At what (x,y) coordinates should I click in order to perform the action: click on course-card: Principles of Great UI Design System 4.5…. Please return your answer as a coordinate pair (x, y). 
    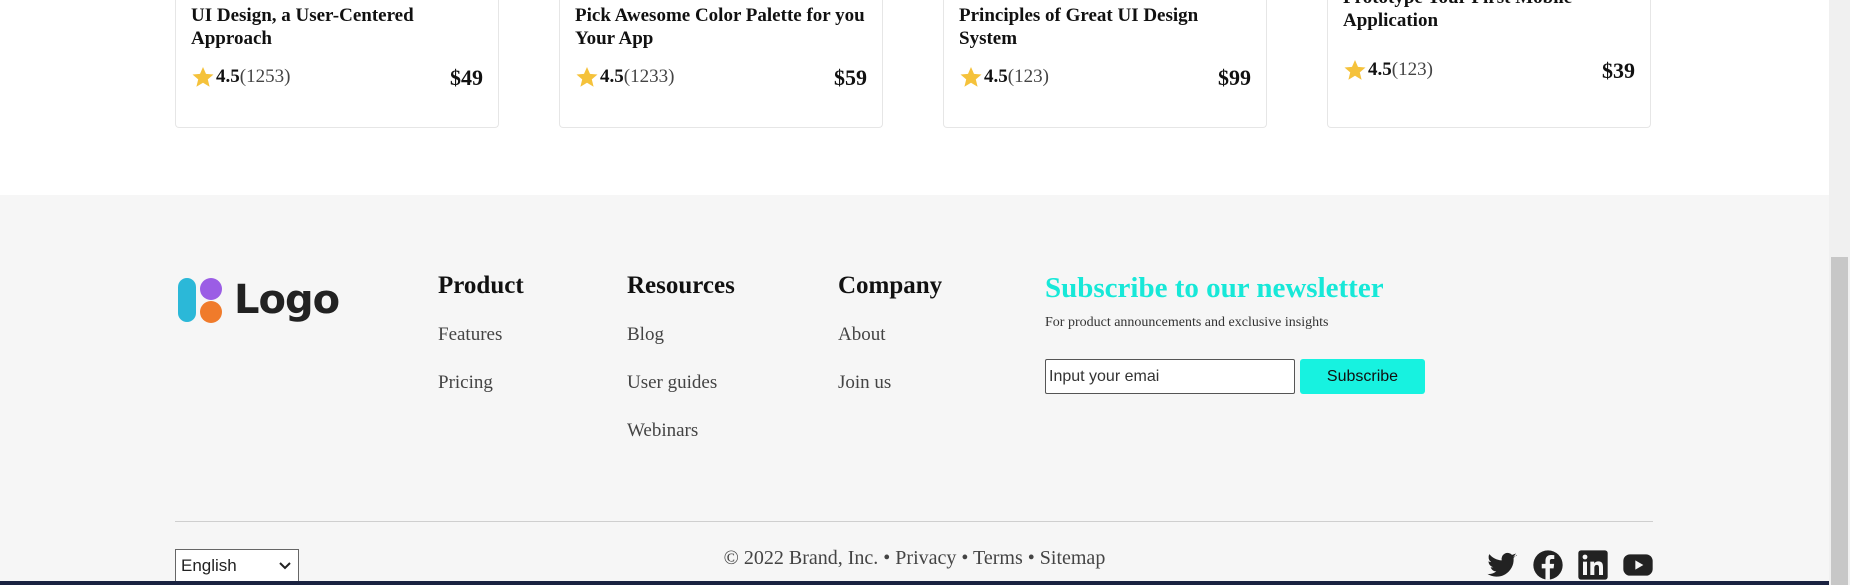
    Looking at the image, I should click on (1105, 64).